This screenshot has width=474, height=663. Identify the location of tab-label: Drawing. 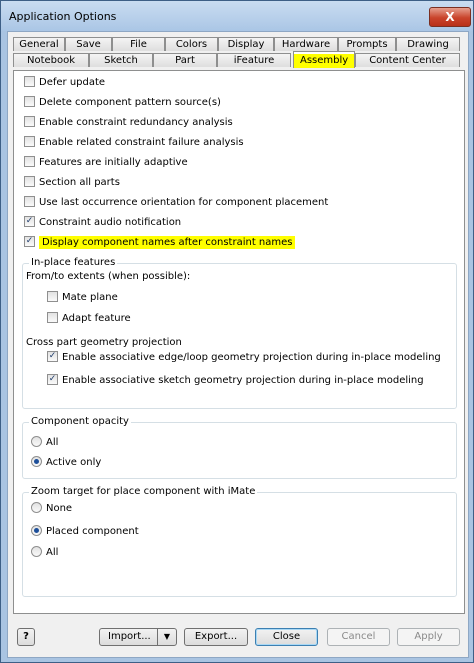
(428, 44).